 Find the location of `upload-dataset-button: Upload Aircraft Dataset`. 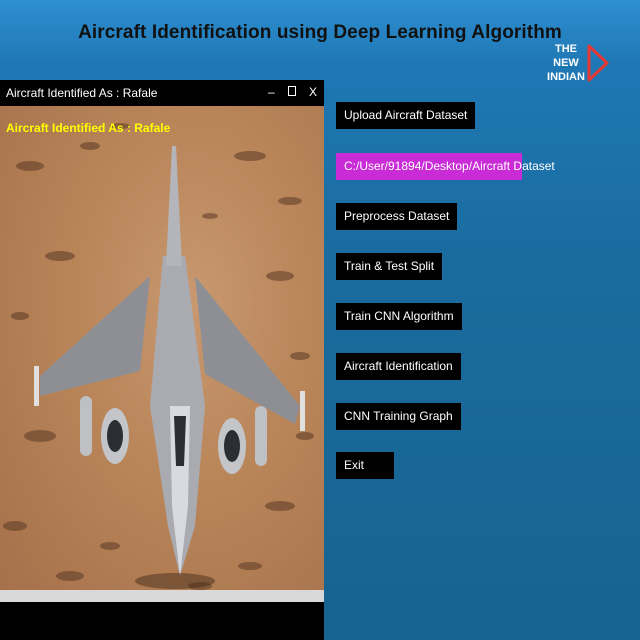

upload-dataset-button: Upload Aircraft Dataset is located at coordinates (406, 115).